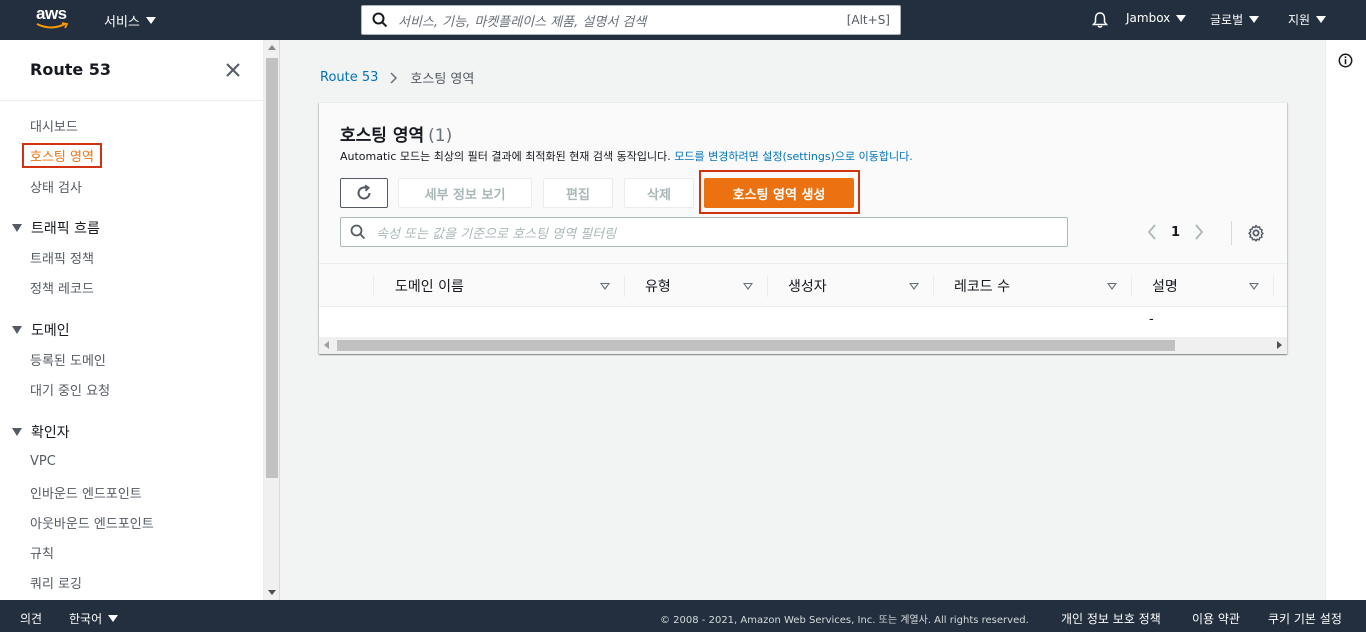 The width and height of the screenshot is (1366, 632). Describe the element at coordinates (349, 77) in the screenshot. I see `breadcrumb-root: Route 53` at that location.